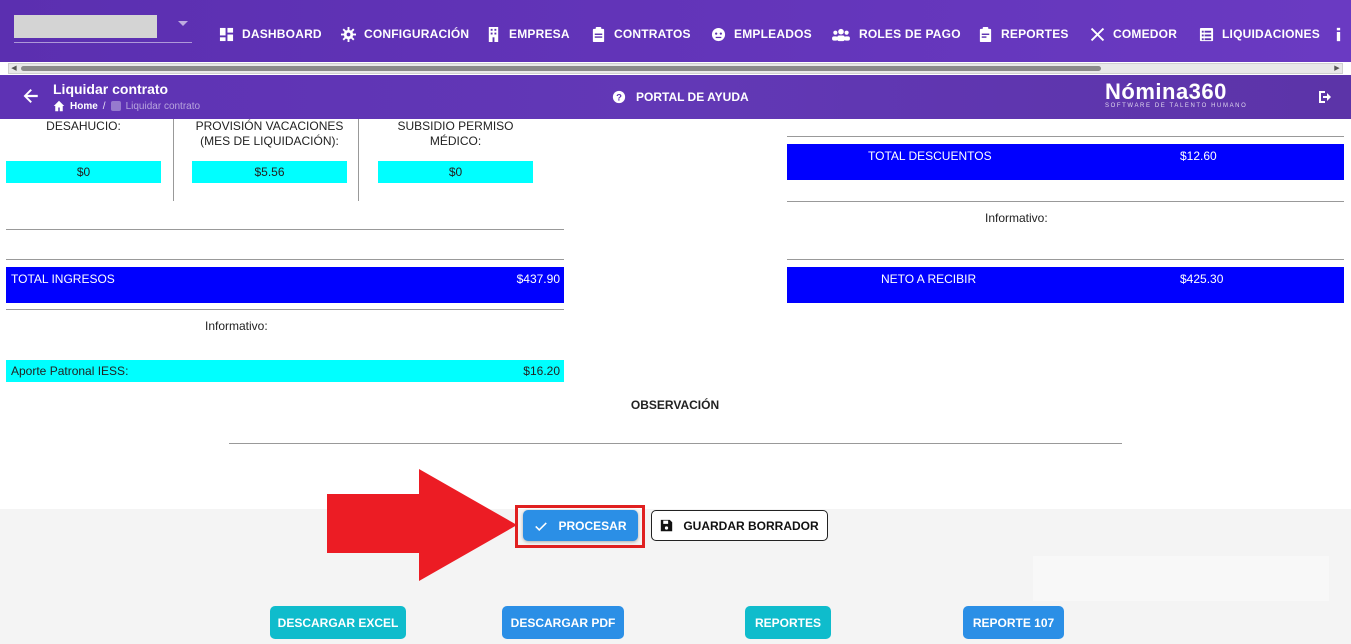  I want to click on total-ingresos-label: TOTAL INGRESOS, so click(63, 279).